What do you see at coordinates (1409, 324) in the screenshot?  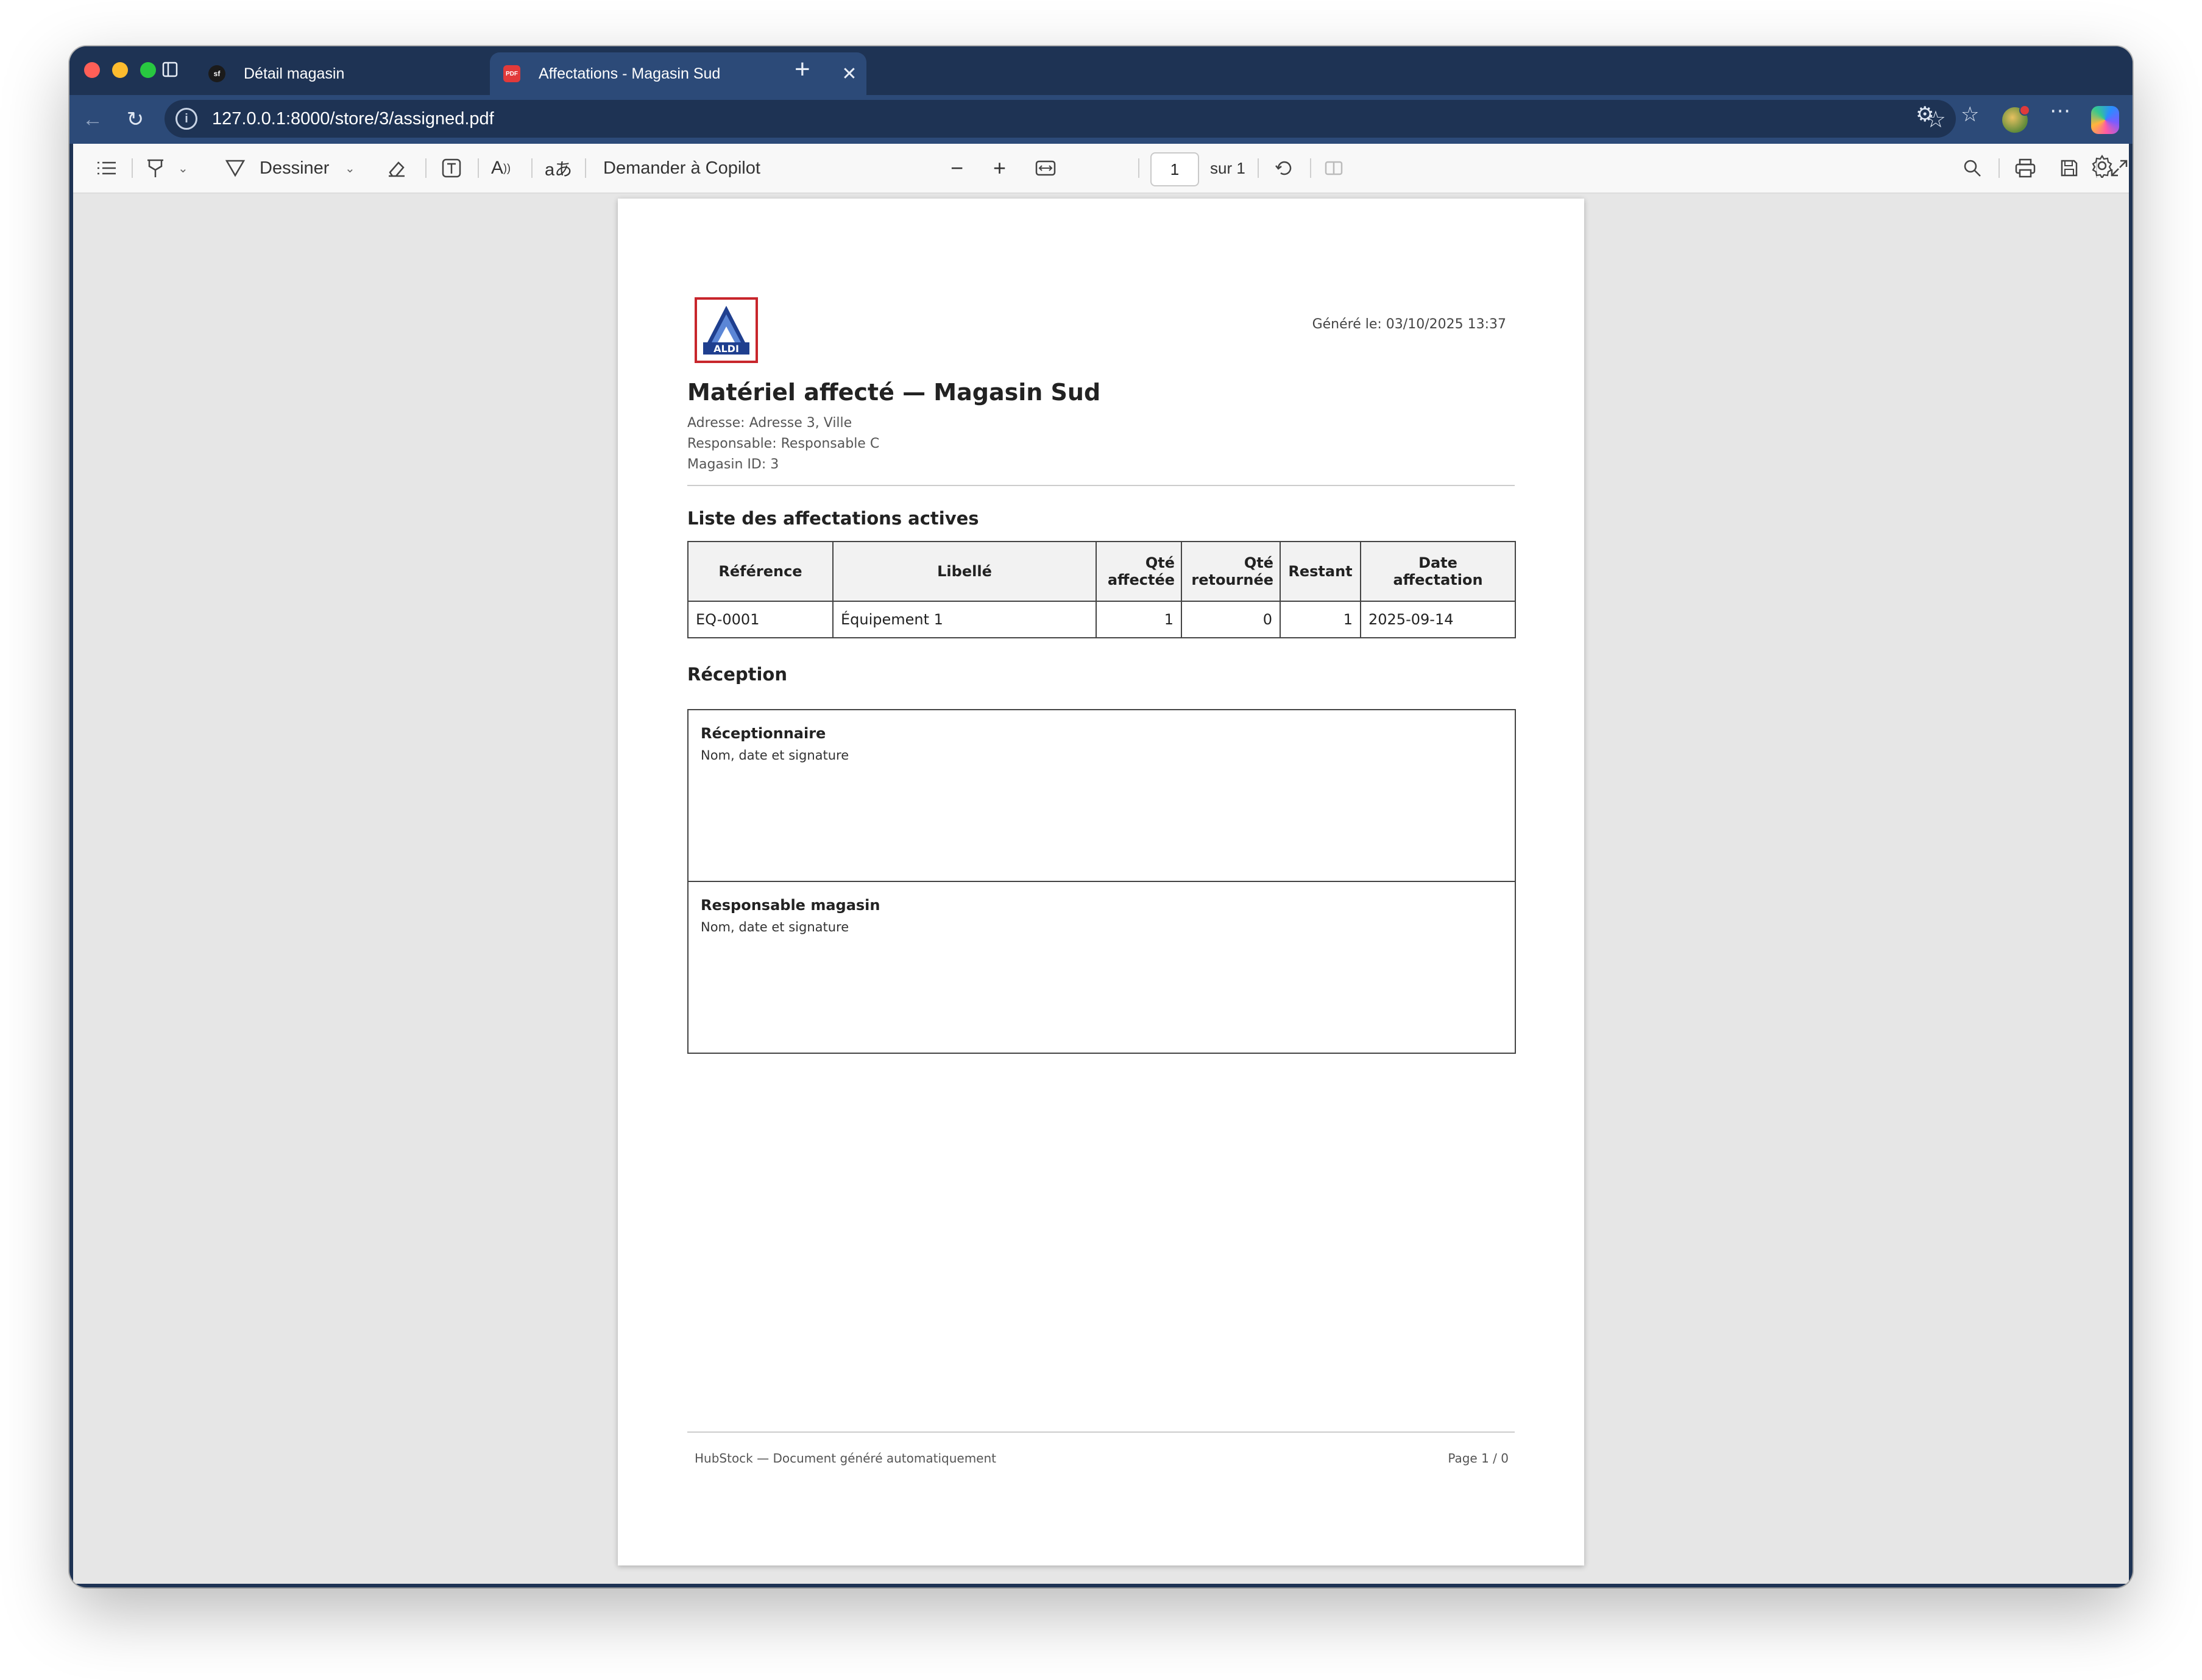 I see `generated-date: Généré le: 03/10/2025 13:37` at bounding box center [1409, 324].